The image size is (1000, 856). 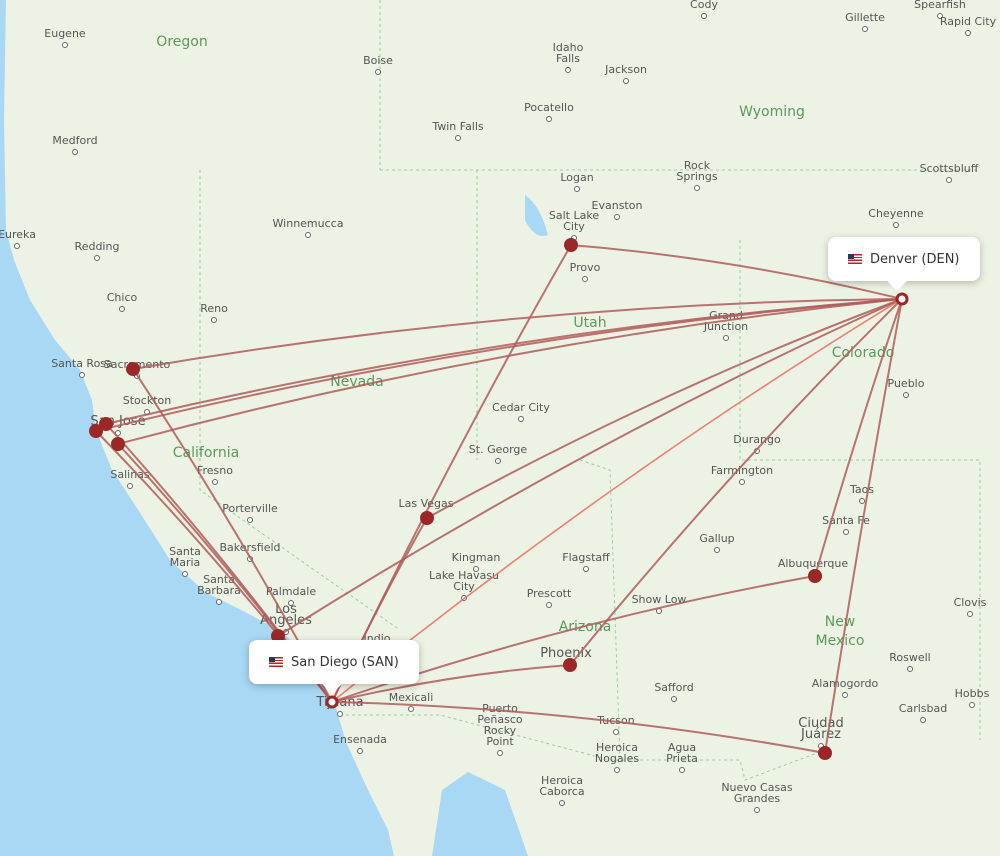 What do you see at coordinates (682, 753) in the screenshot?
I see `svg-text:AguaPrieta: Agua Prieta` at bounding box center [682, 753].